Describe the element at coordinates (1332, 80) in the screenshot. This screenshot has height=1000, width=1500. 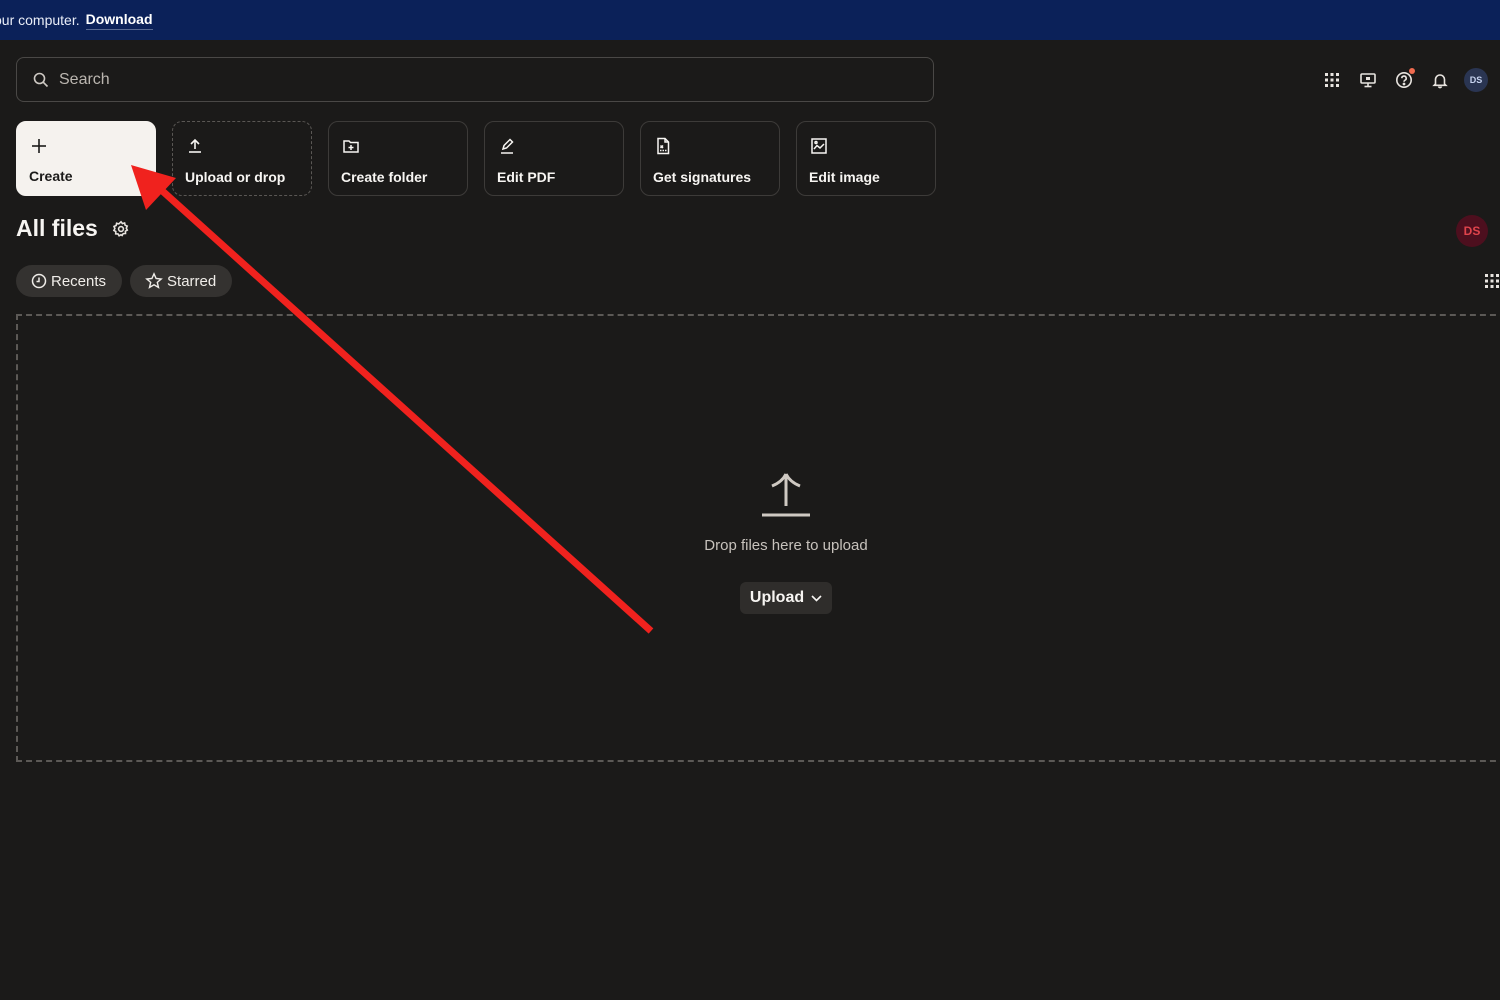
I see `apps-grid-icon` at that location.